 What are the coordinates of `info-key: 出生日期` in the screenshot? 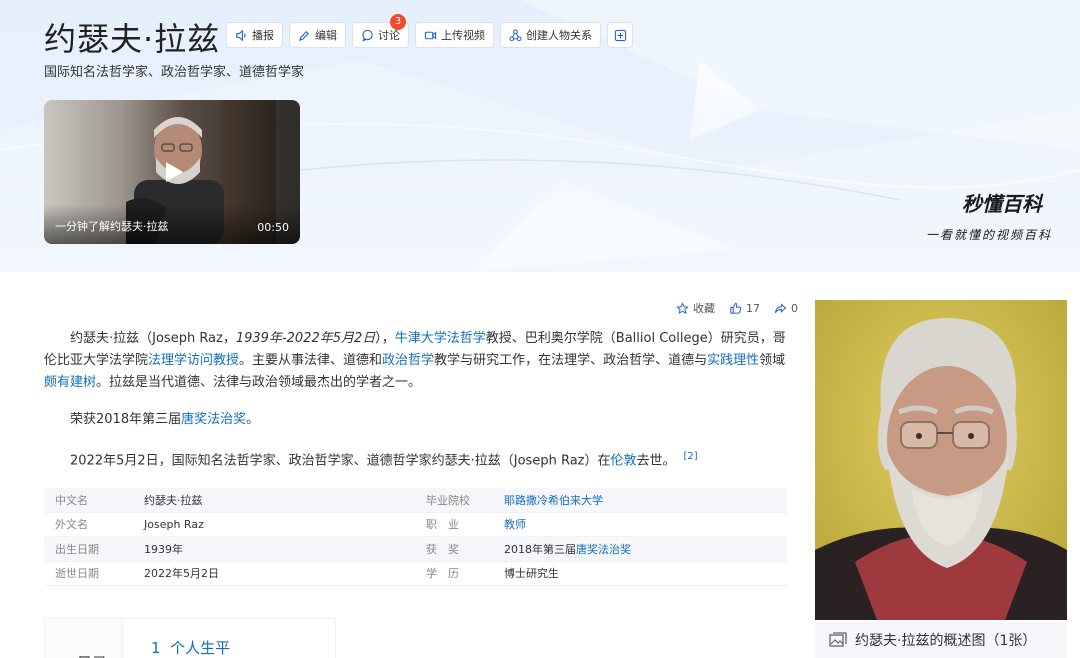 It's located at (77, 549).